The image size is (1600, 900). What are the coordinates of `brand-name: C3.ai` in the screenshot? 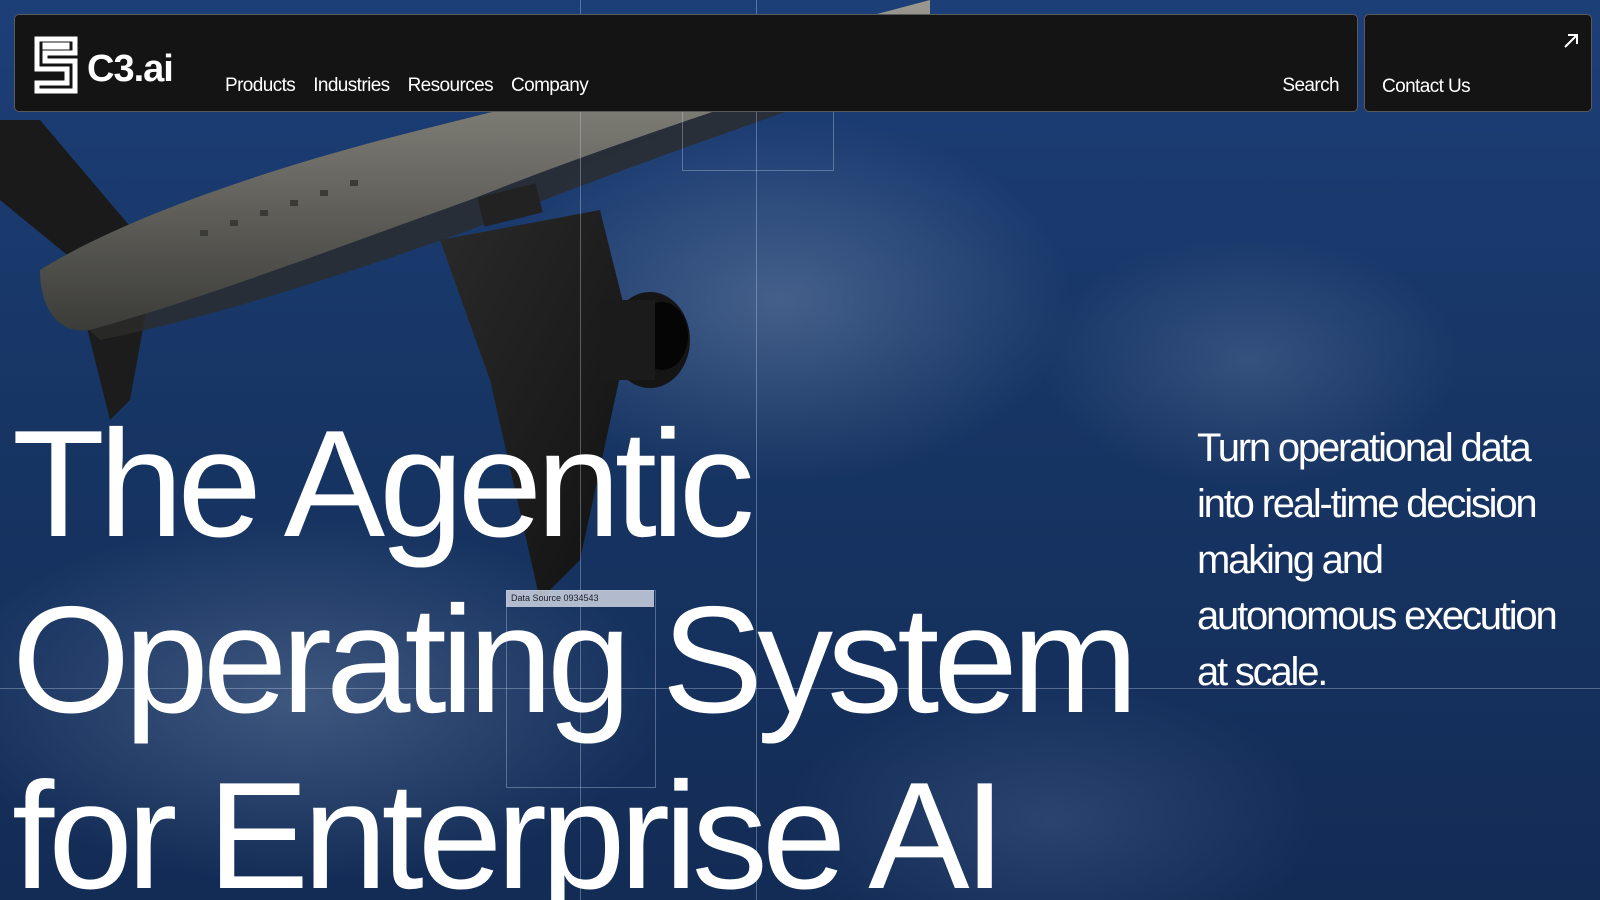 It's located at (130, 69).